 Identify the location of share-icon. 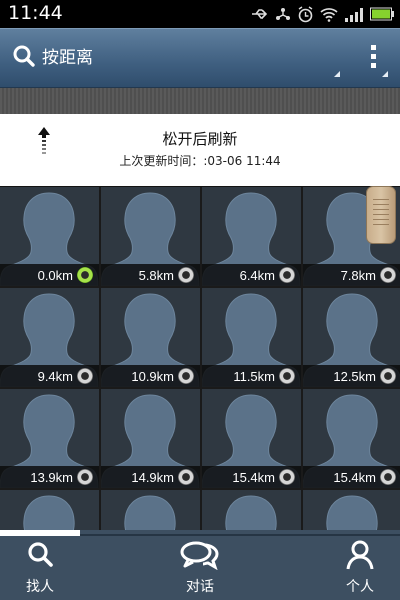
(283, 14).